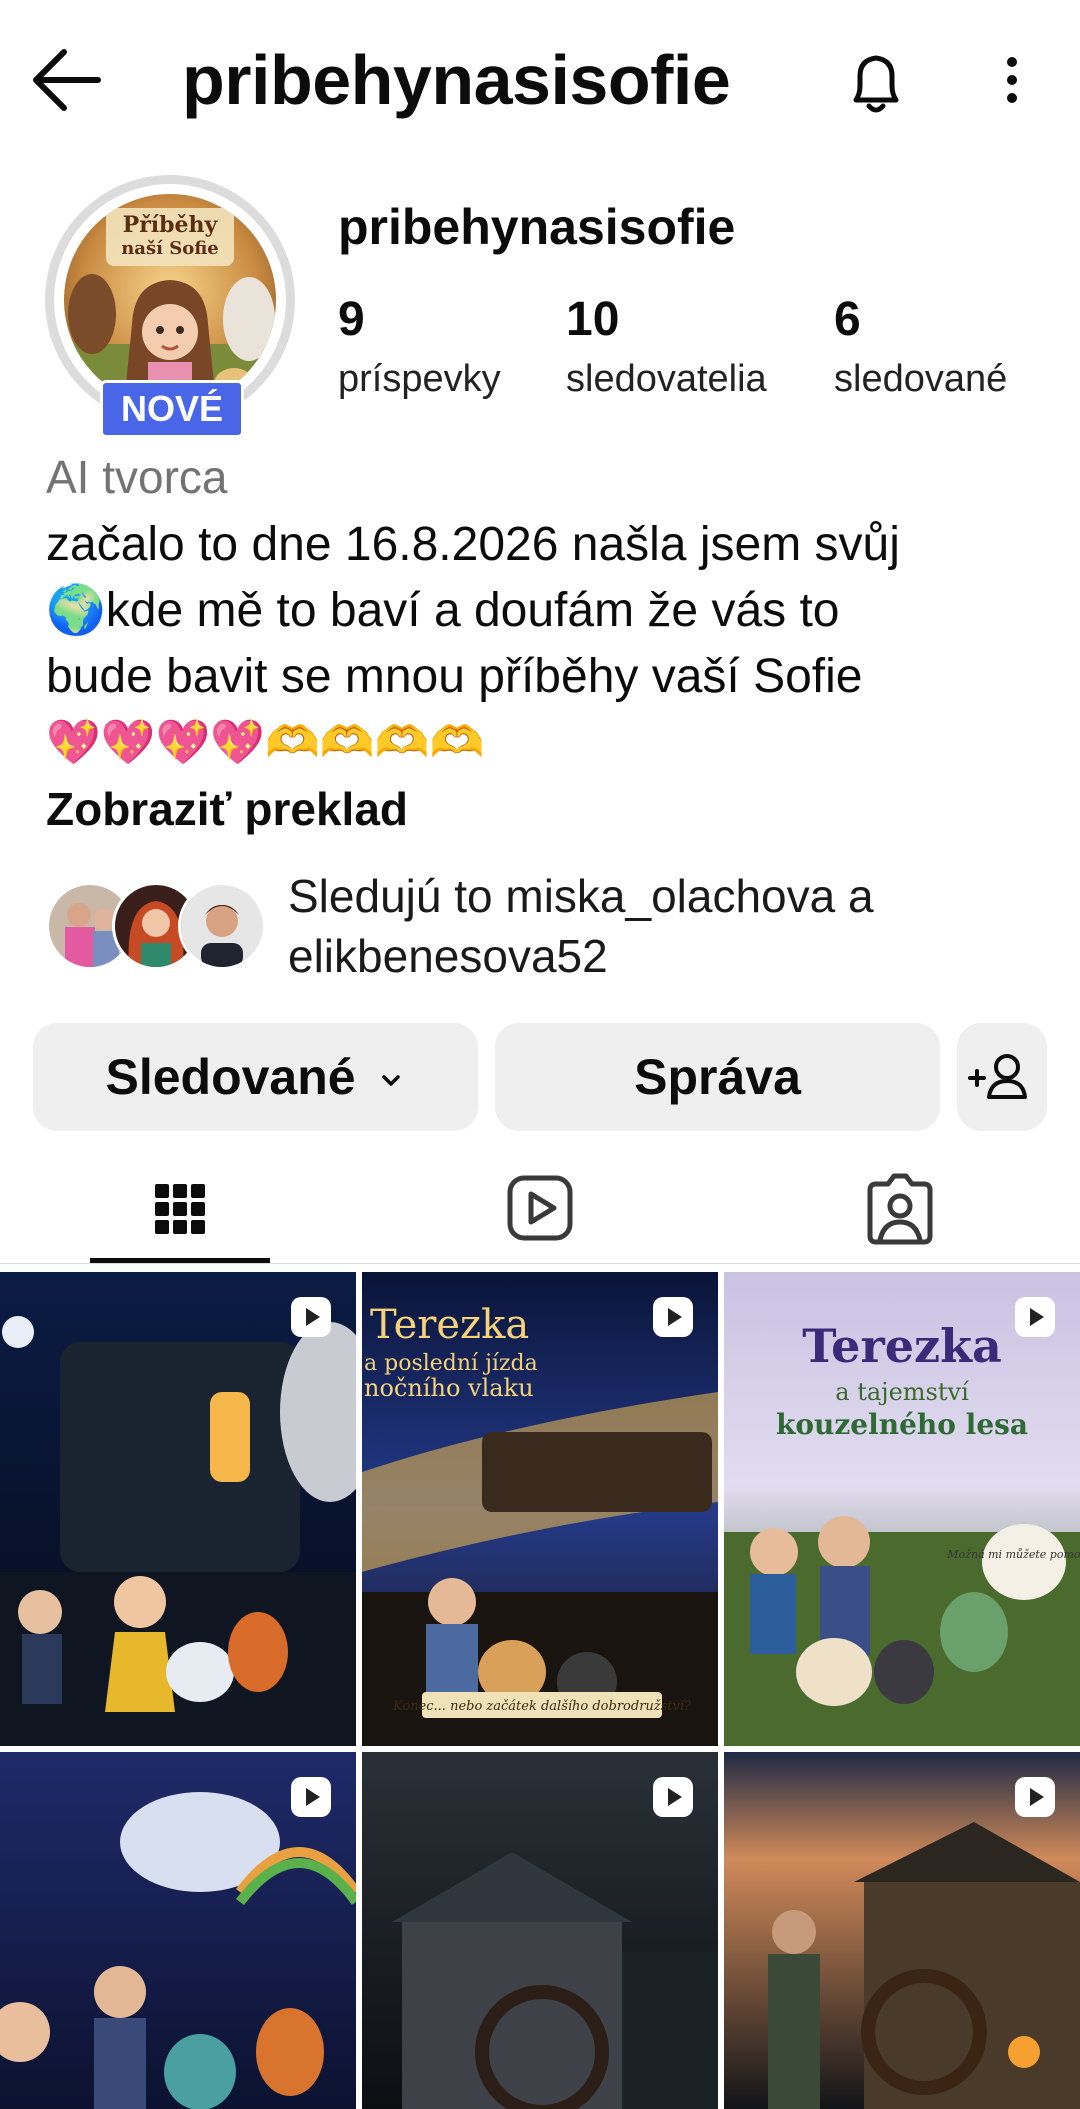  What do you see at coordinates (473, 544) in the screenshot?
I see `bio-line: začalo to dne 16.8.2026 našla jsem svůj` at bounding box center [473, 544].